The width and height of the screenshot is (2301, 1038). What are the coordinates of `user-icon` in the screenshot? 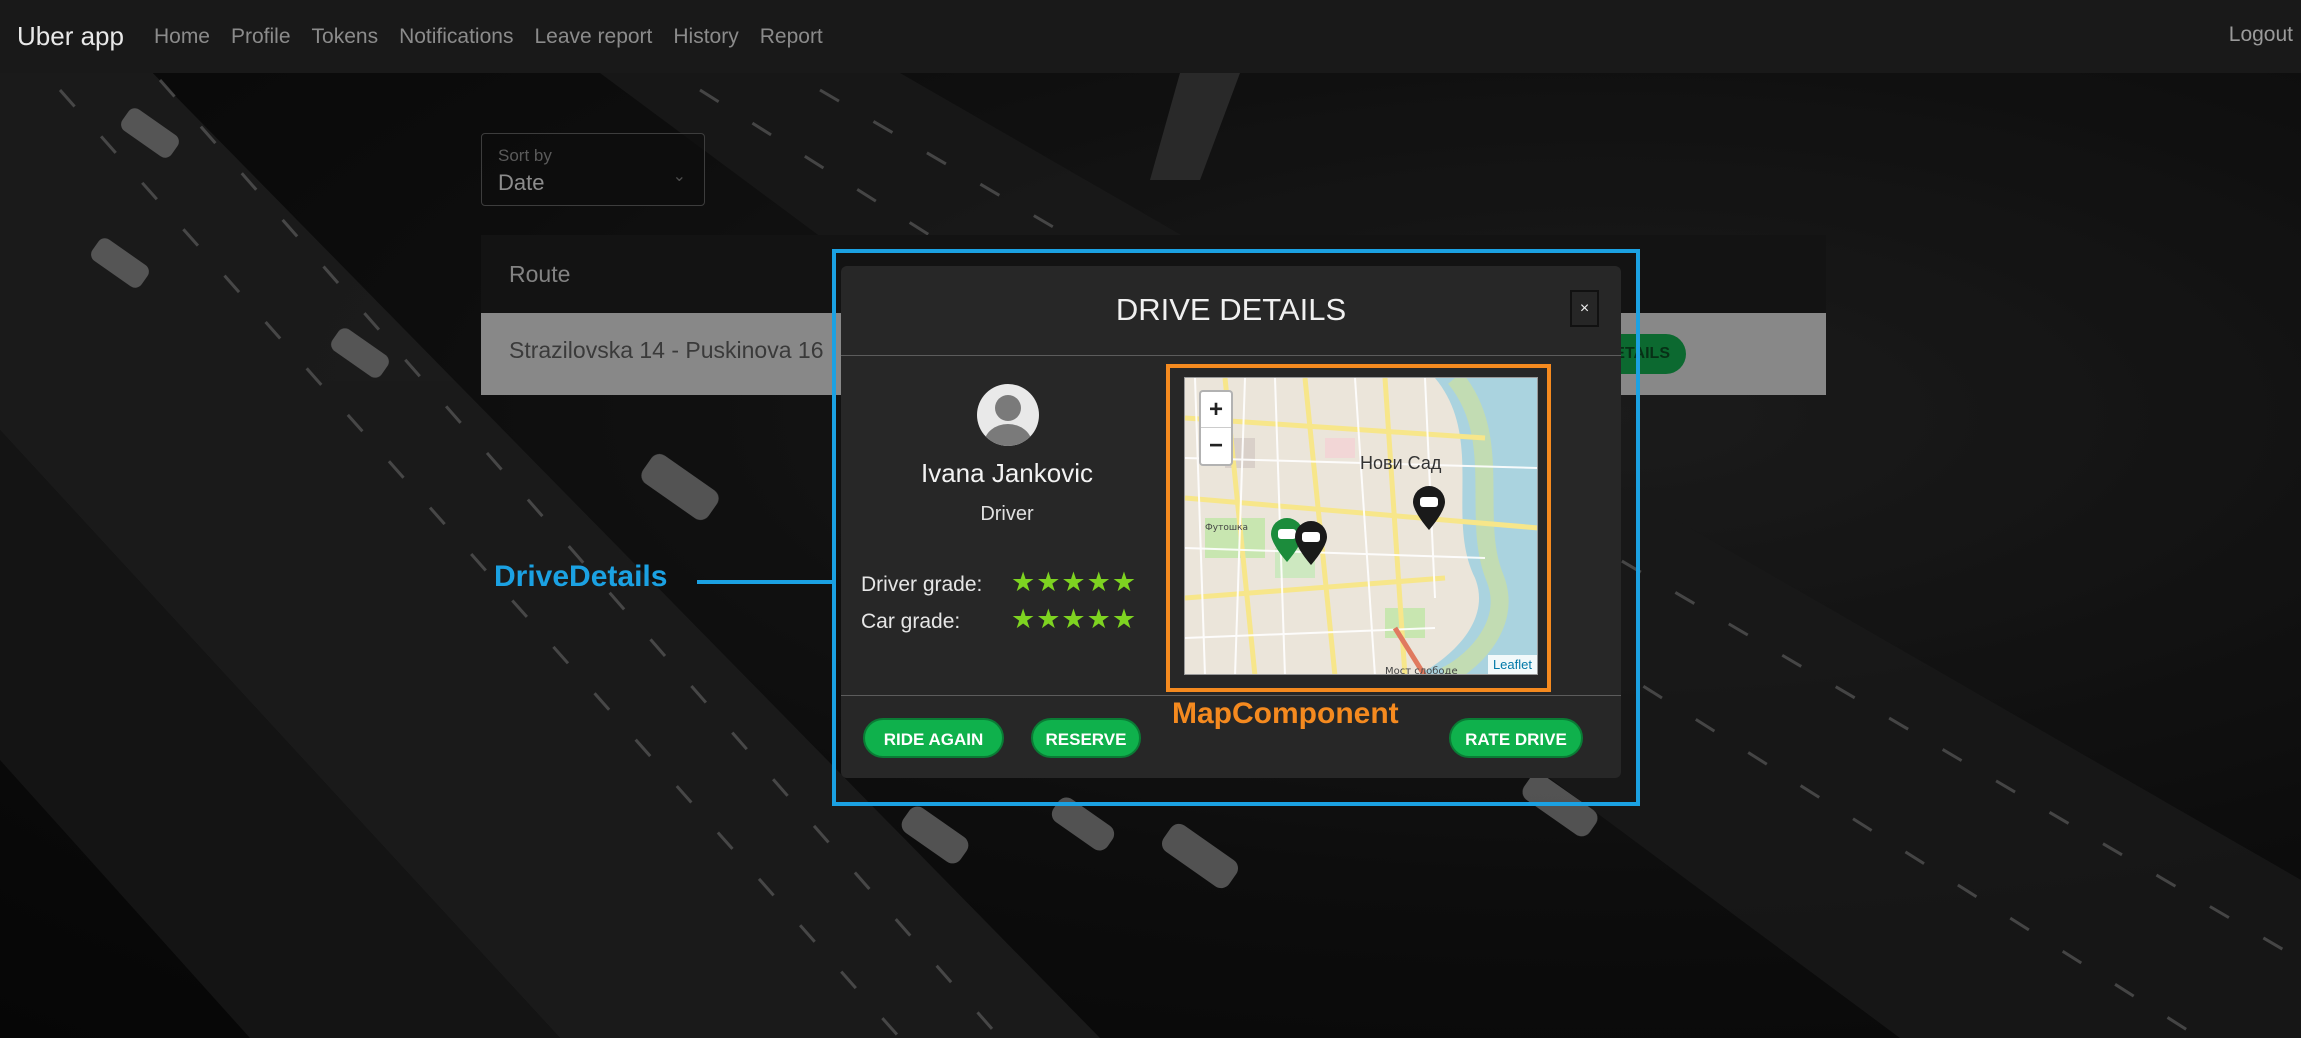 It's located at (1008, 420).